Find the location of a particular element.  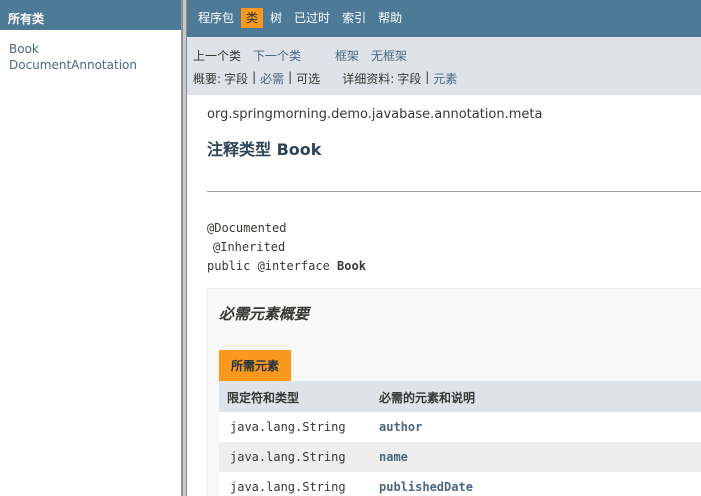

summary-heading: 必需元素概要 is located at coordinates (264, 314).